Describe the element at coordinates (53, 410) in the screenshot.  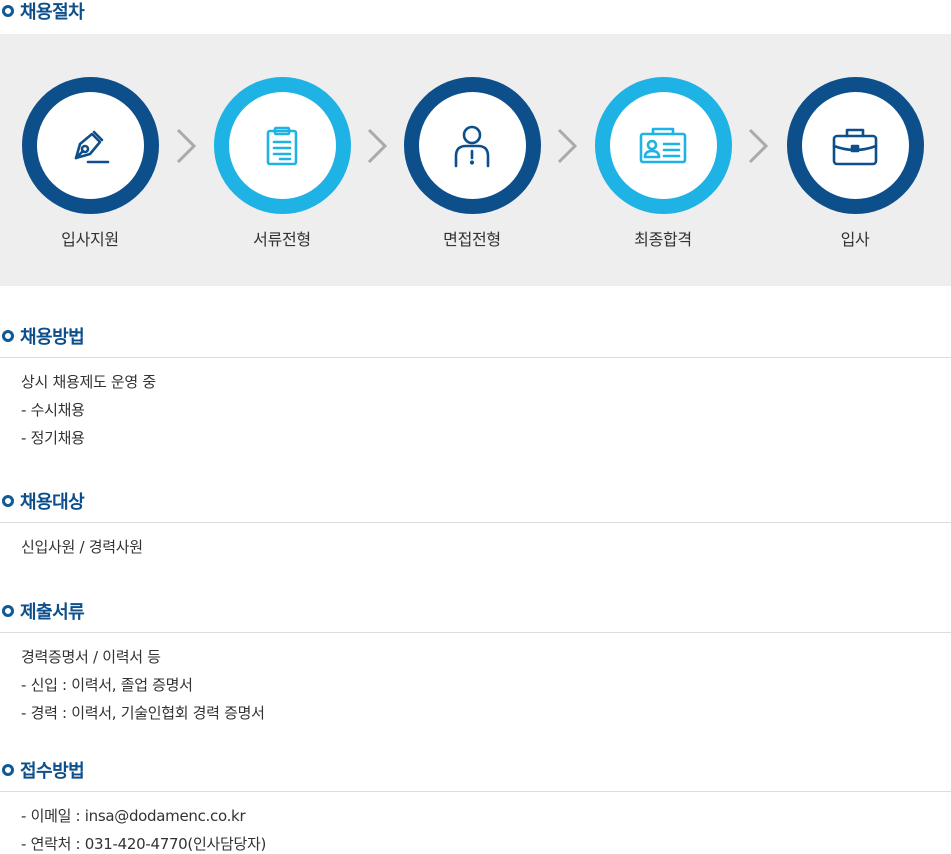
I see `method-line: - 수시채용` at that location.